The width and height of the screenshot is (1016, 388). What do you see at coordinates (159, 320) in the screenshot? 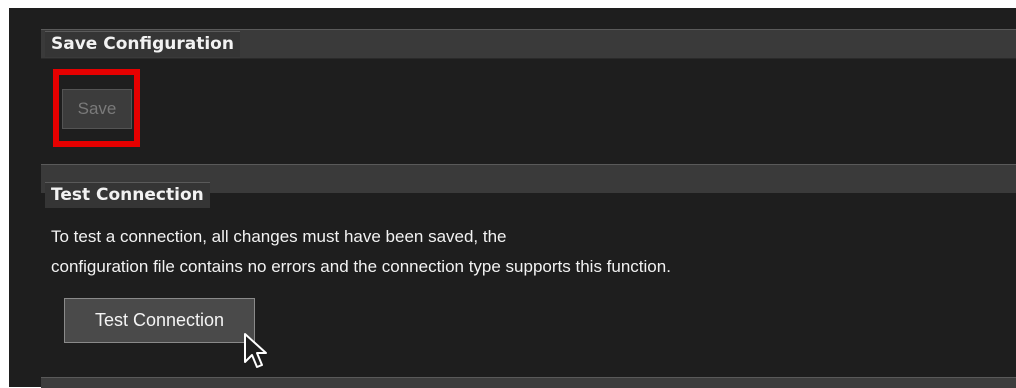
I see `test-connection-button: Test Connection` at bounding box center [159, 320].